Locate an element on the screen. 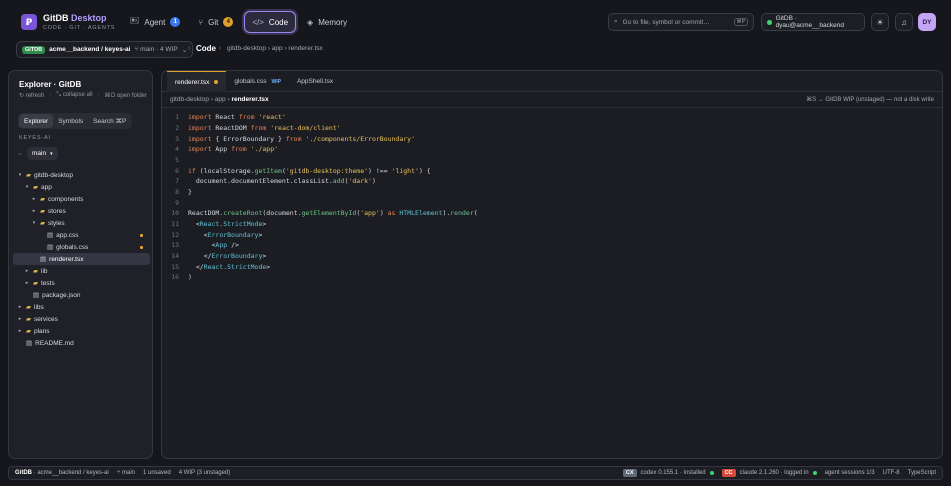 The image size is (951, 486). layers-icon: ◈ is located at coordinates (310, 22).